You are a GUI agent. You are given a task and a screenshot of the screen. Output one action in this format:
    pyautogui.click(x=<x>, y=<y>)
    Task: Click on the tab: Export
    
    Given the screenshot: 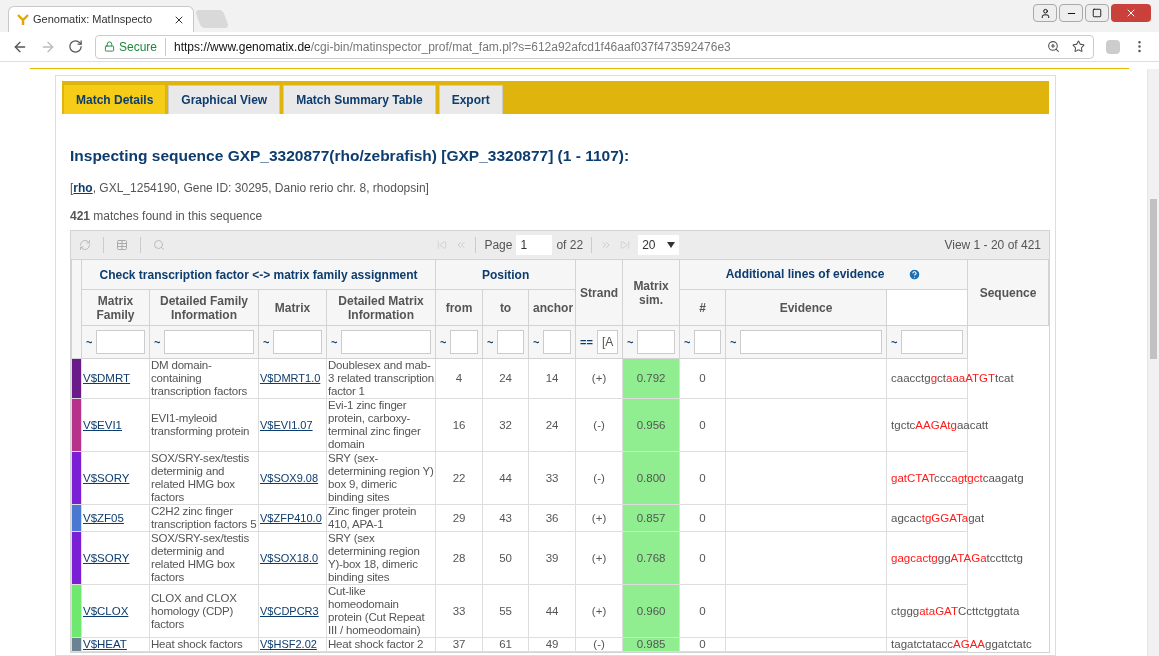 What is the action you would take?
    pyautogui.click(x=470, y=99)
    